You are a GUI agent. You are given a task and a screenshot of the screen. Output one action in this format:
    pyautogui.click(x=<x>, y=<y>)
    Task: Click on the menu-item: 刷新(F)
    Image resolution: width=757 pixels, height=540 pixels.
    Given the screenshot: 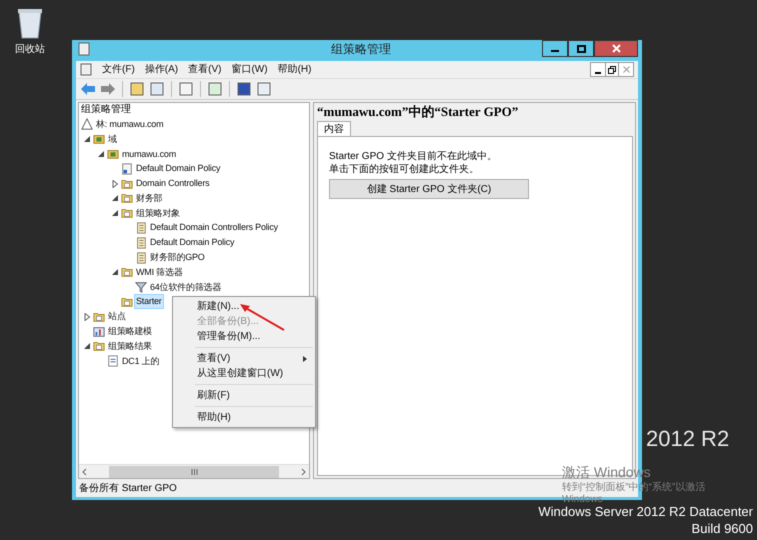 What is the action you would take?
    pyautogui.click(x=244, y=395)
    